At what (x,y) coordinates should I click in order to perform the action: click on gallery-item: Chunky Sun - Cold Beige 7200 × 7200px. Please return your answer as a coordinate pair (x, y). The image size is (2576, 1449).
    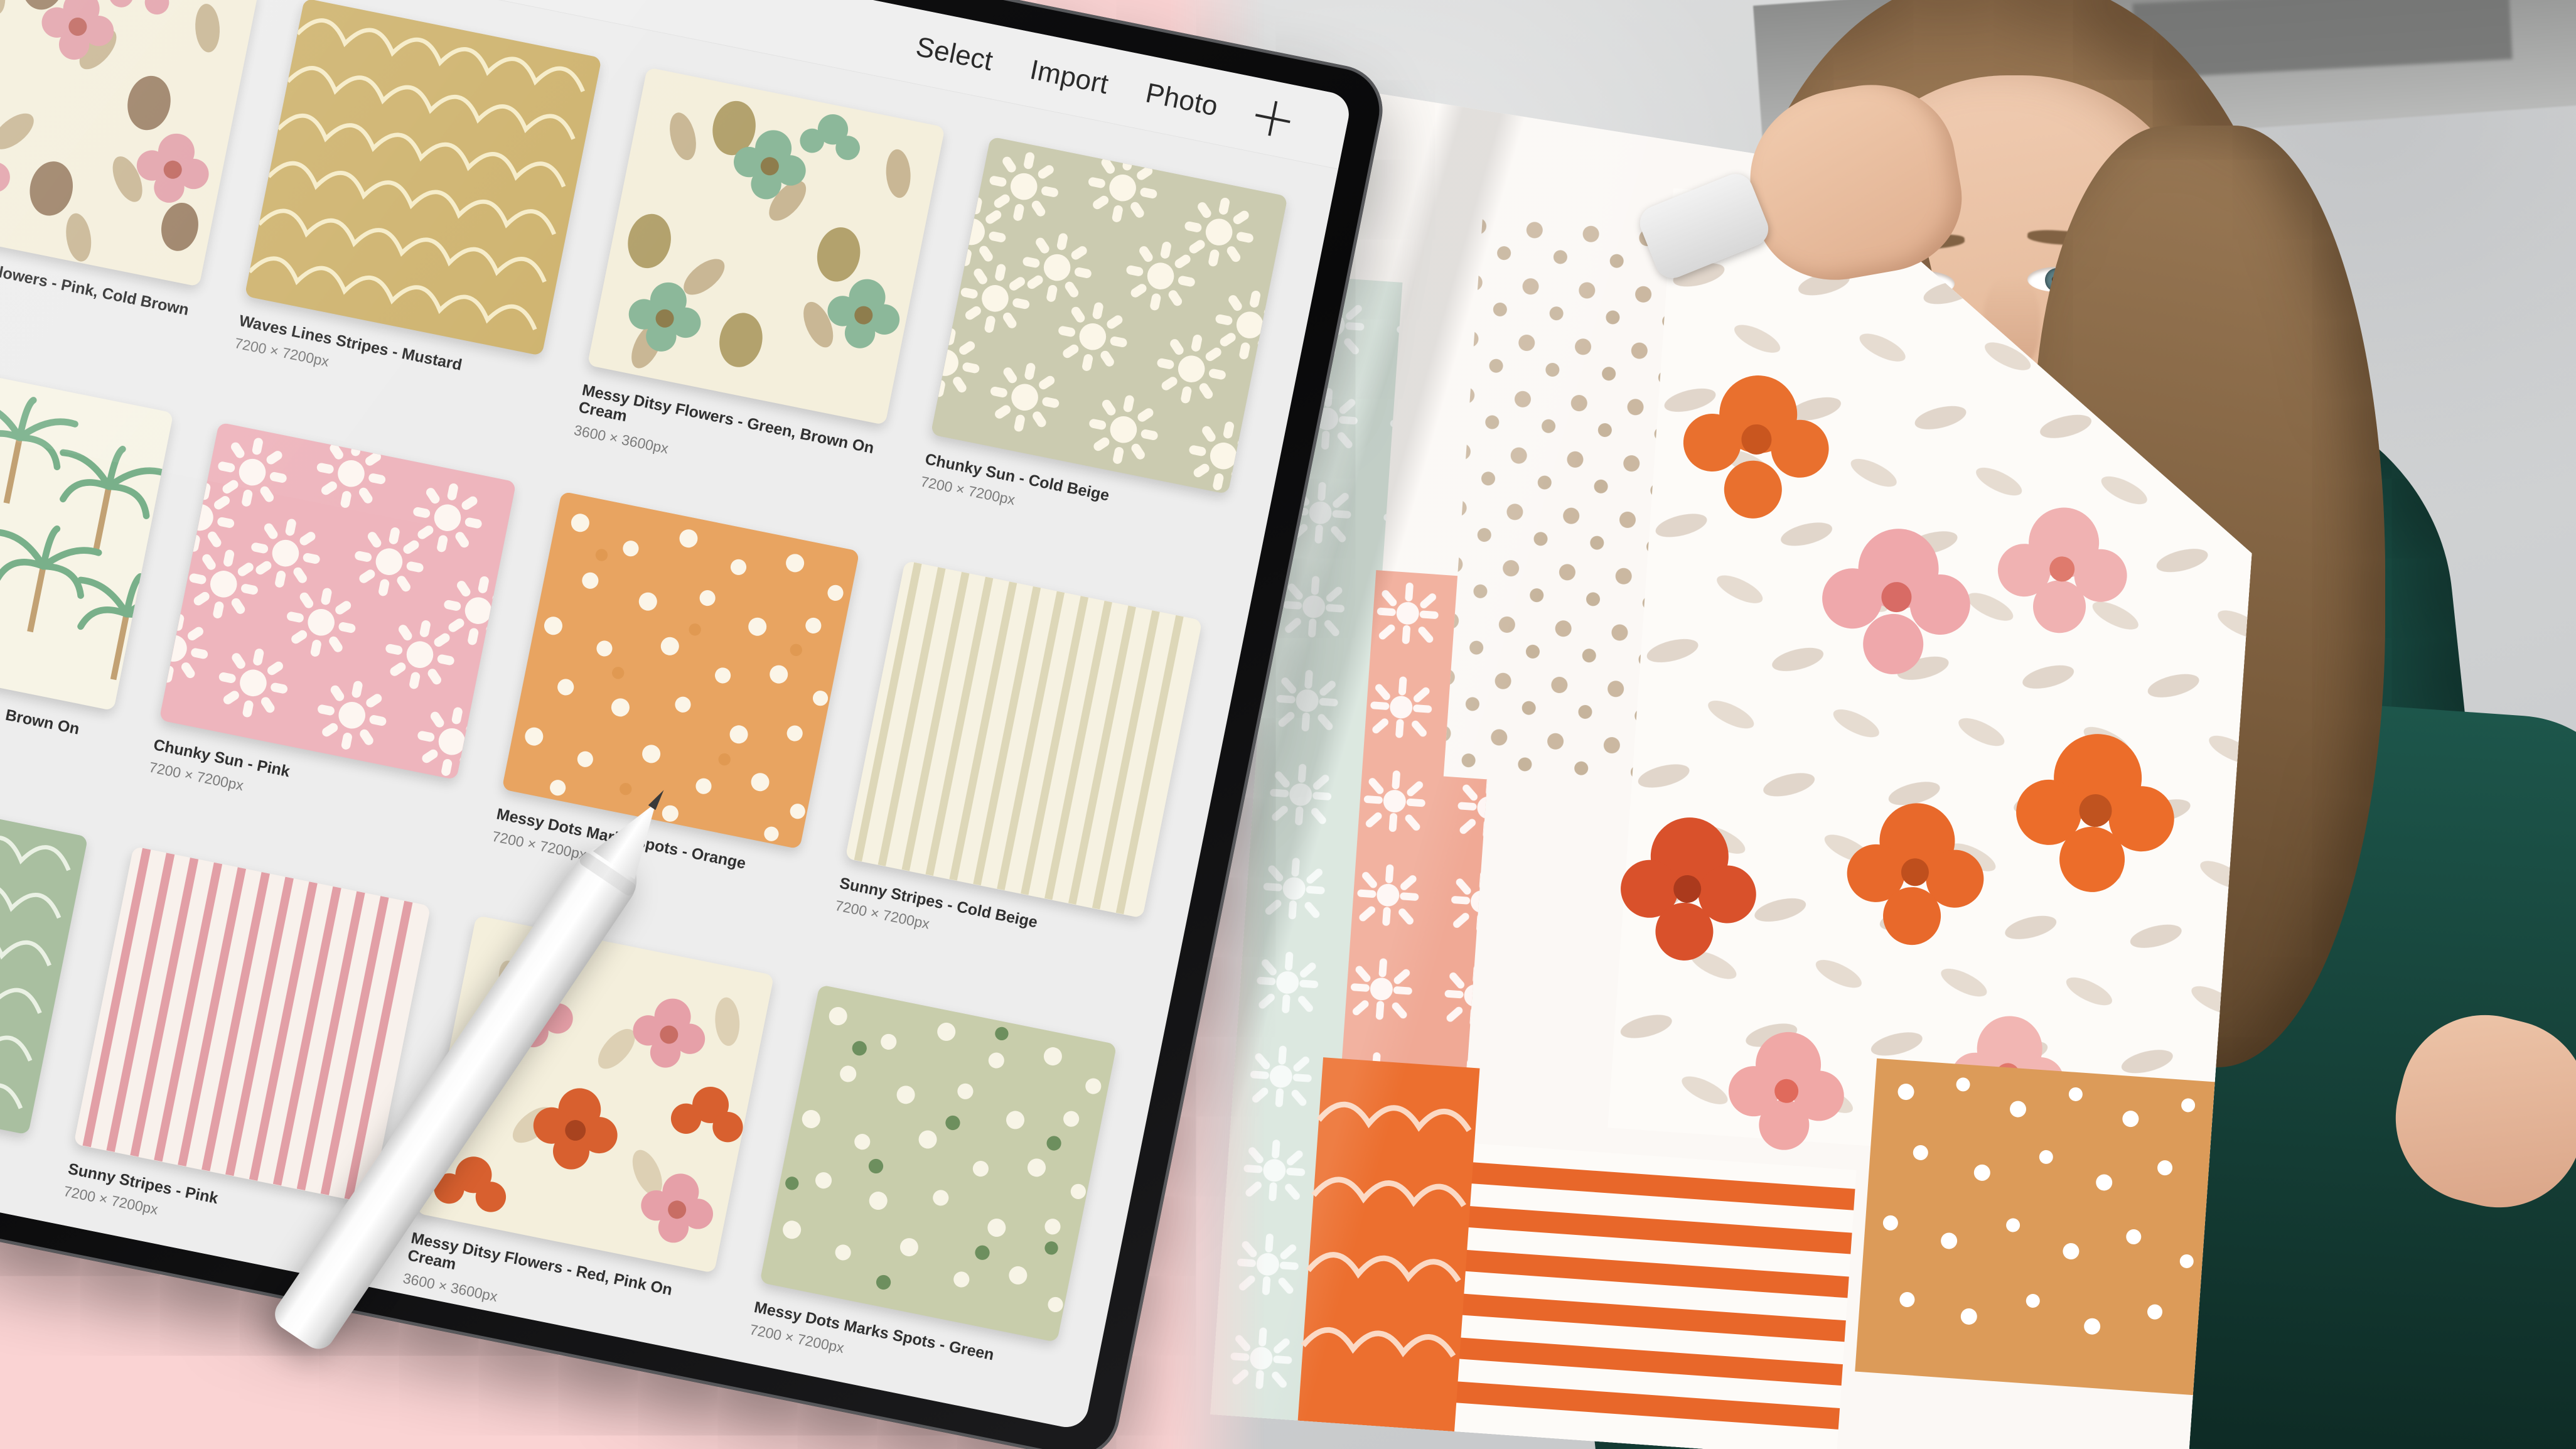
    Looking at the image, I should click on (1102, 352).